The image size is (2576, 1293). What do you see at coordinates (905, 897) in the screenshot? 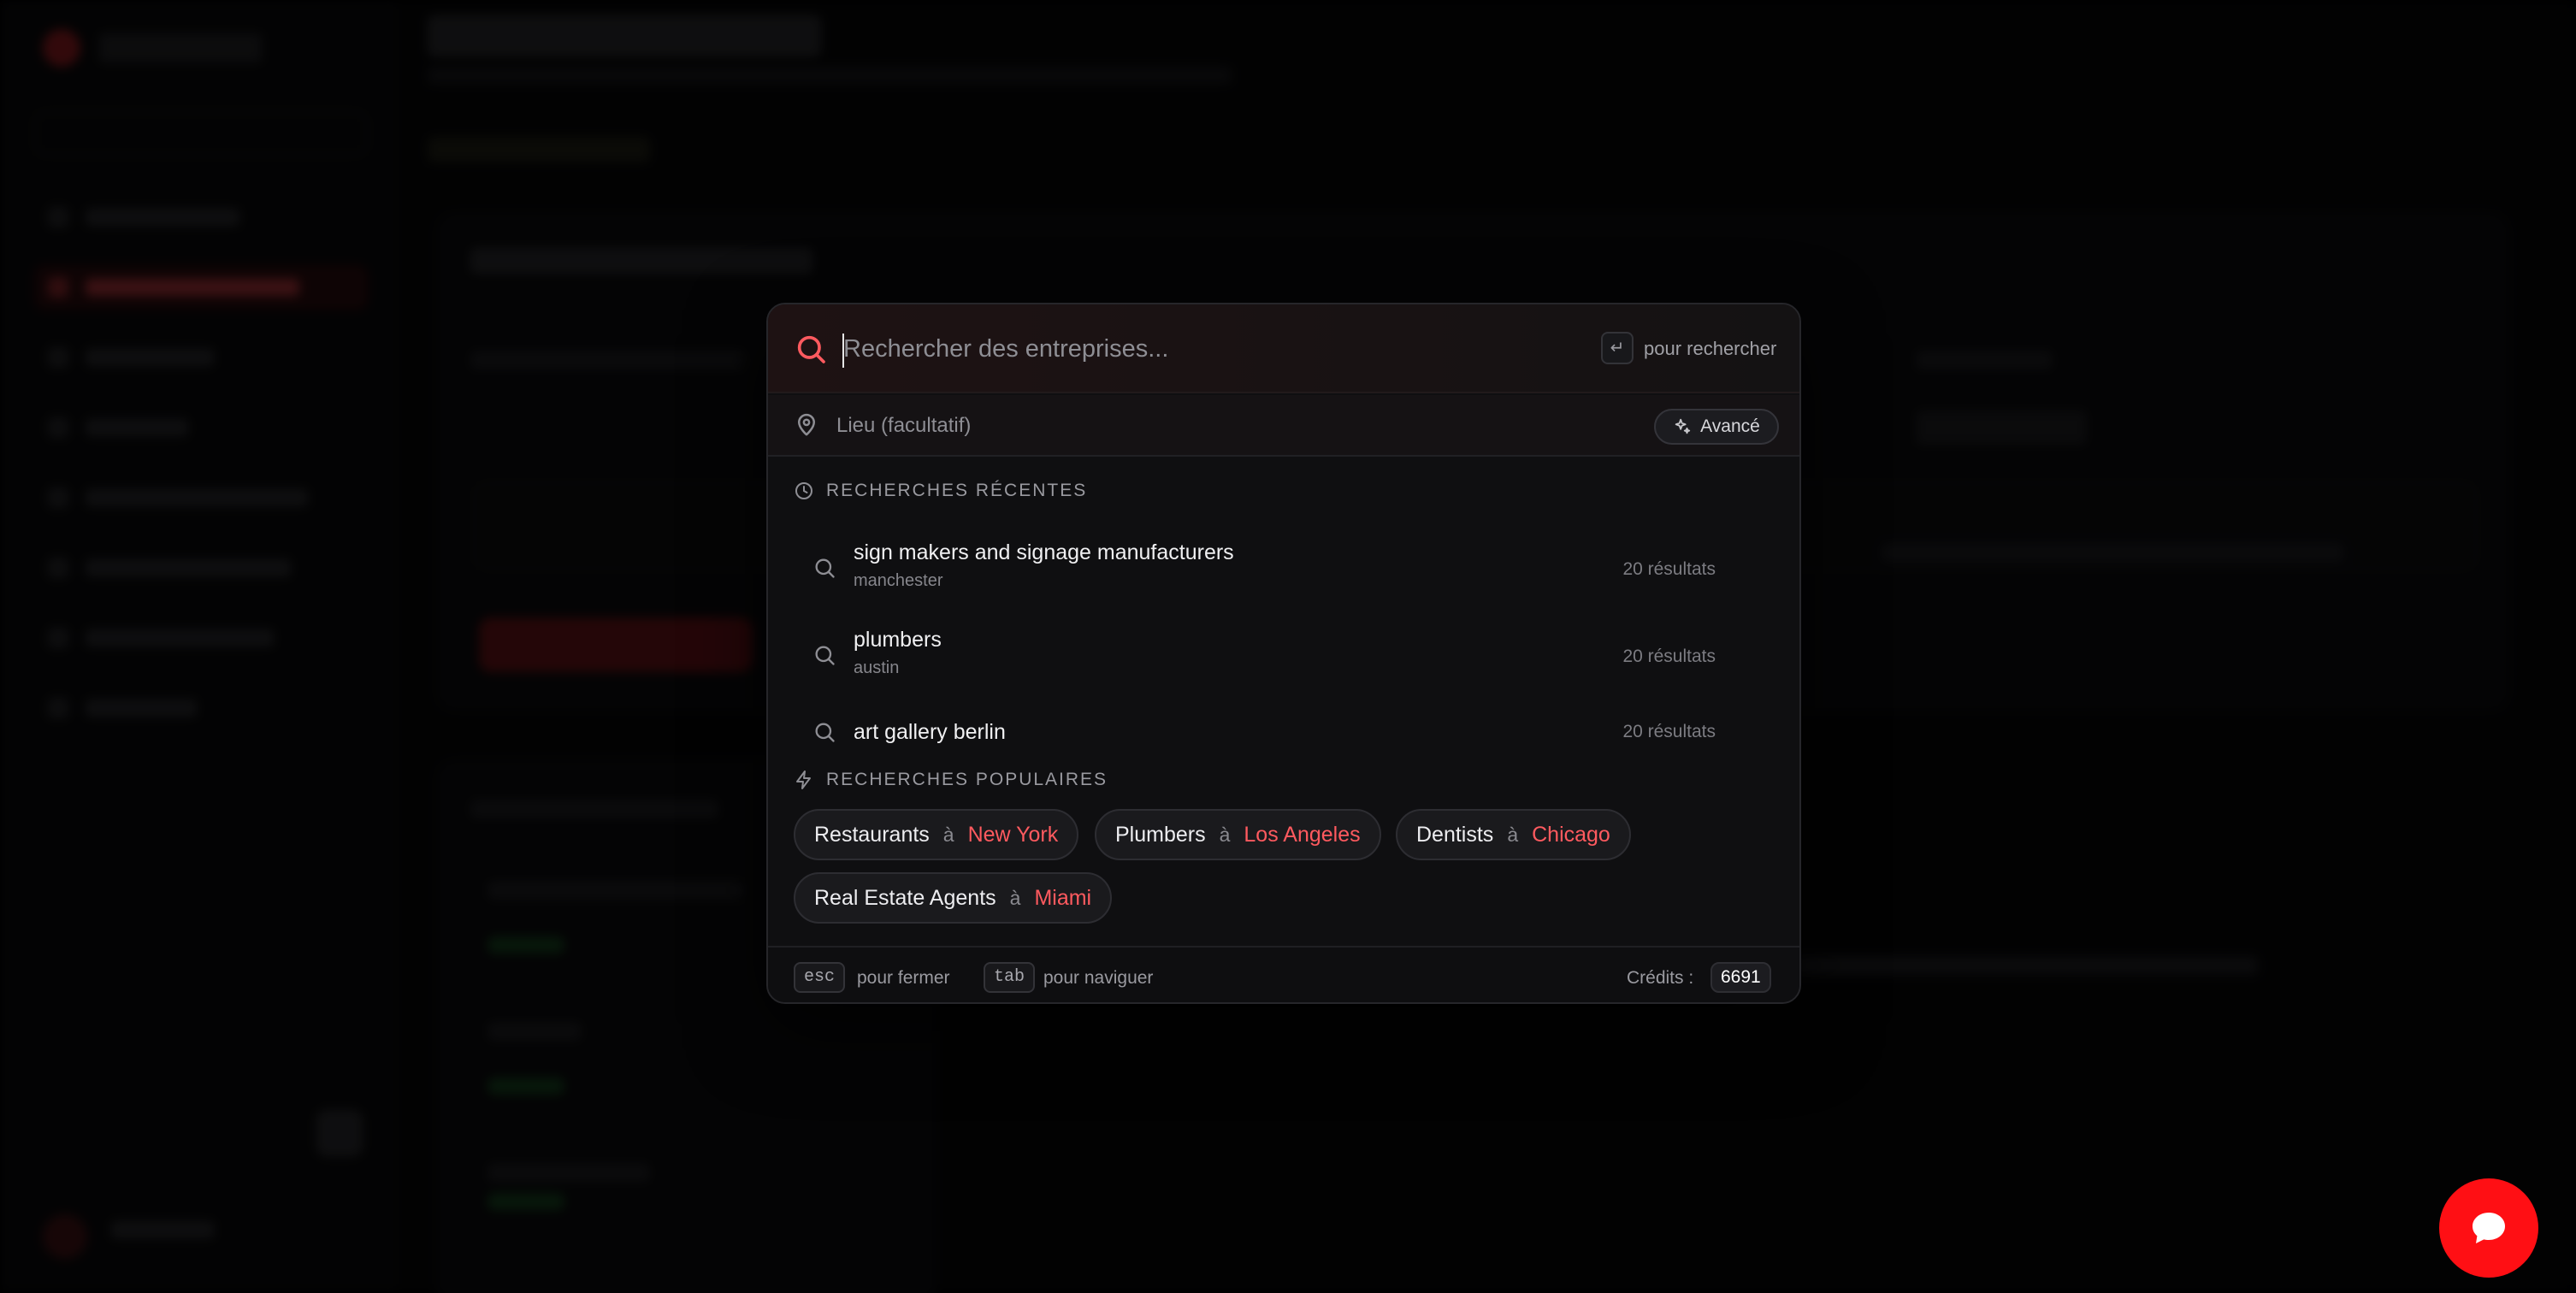
I see `popular-search-term: Real Estate Agents` at bounding box center [905, 897].